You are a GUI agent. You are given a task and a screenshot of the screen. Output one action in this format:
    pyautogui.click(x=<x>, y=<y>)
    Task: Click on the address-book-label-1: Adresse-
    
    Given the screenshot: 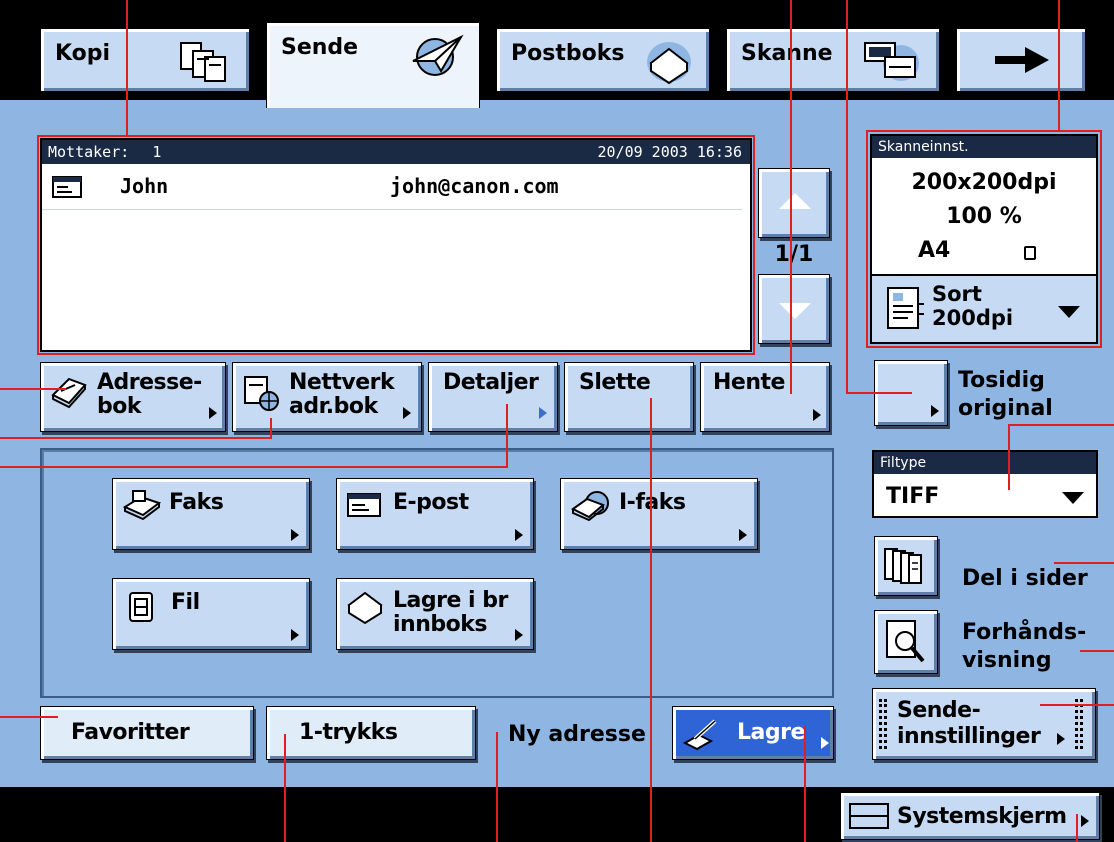 What is the action you would take?
    pyautogui.click(x=149, y=382)
    